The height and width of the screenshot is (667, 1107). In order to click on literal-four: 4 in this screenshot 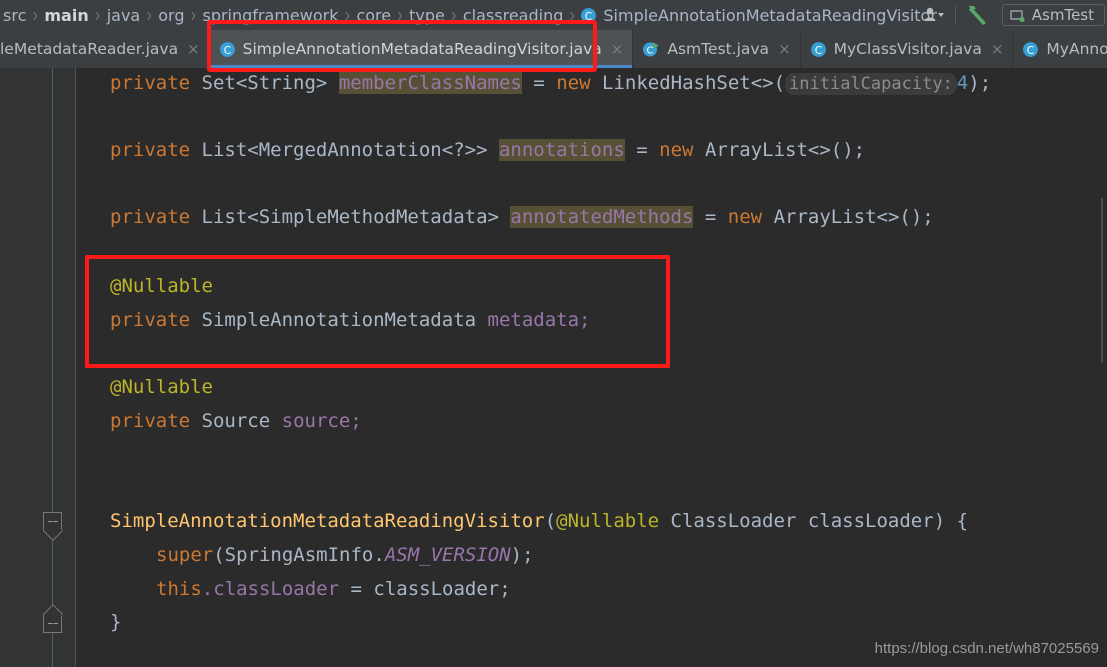, I will do `click(962, 83)`.